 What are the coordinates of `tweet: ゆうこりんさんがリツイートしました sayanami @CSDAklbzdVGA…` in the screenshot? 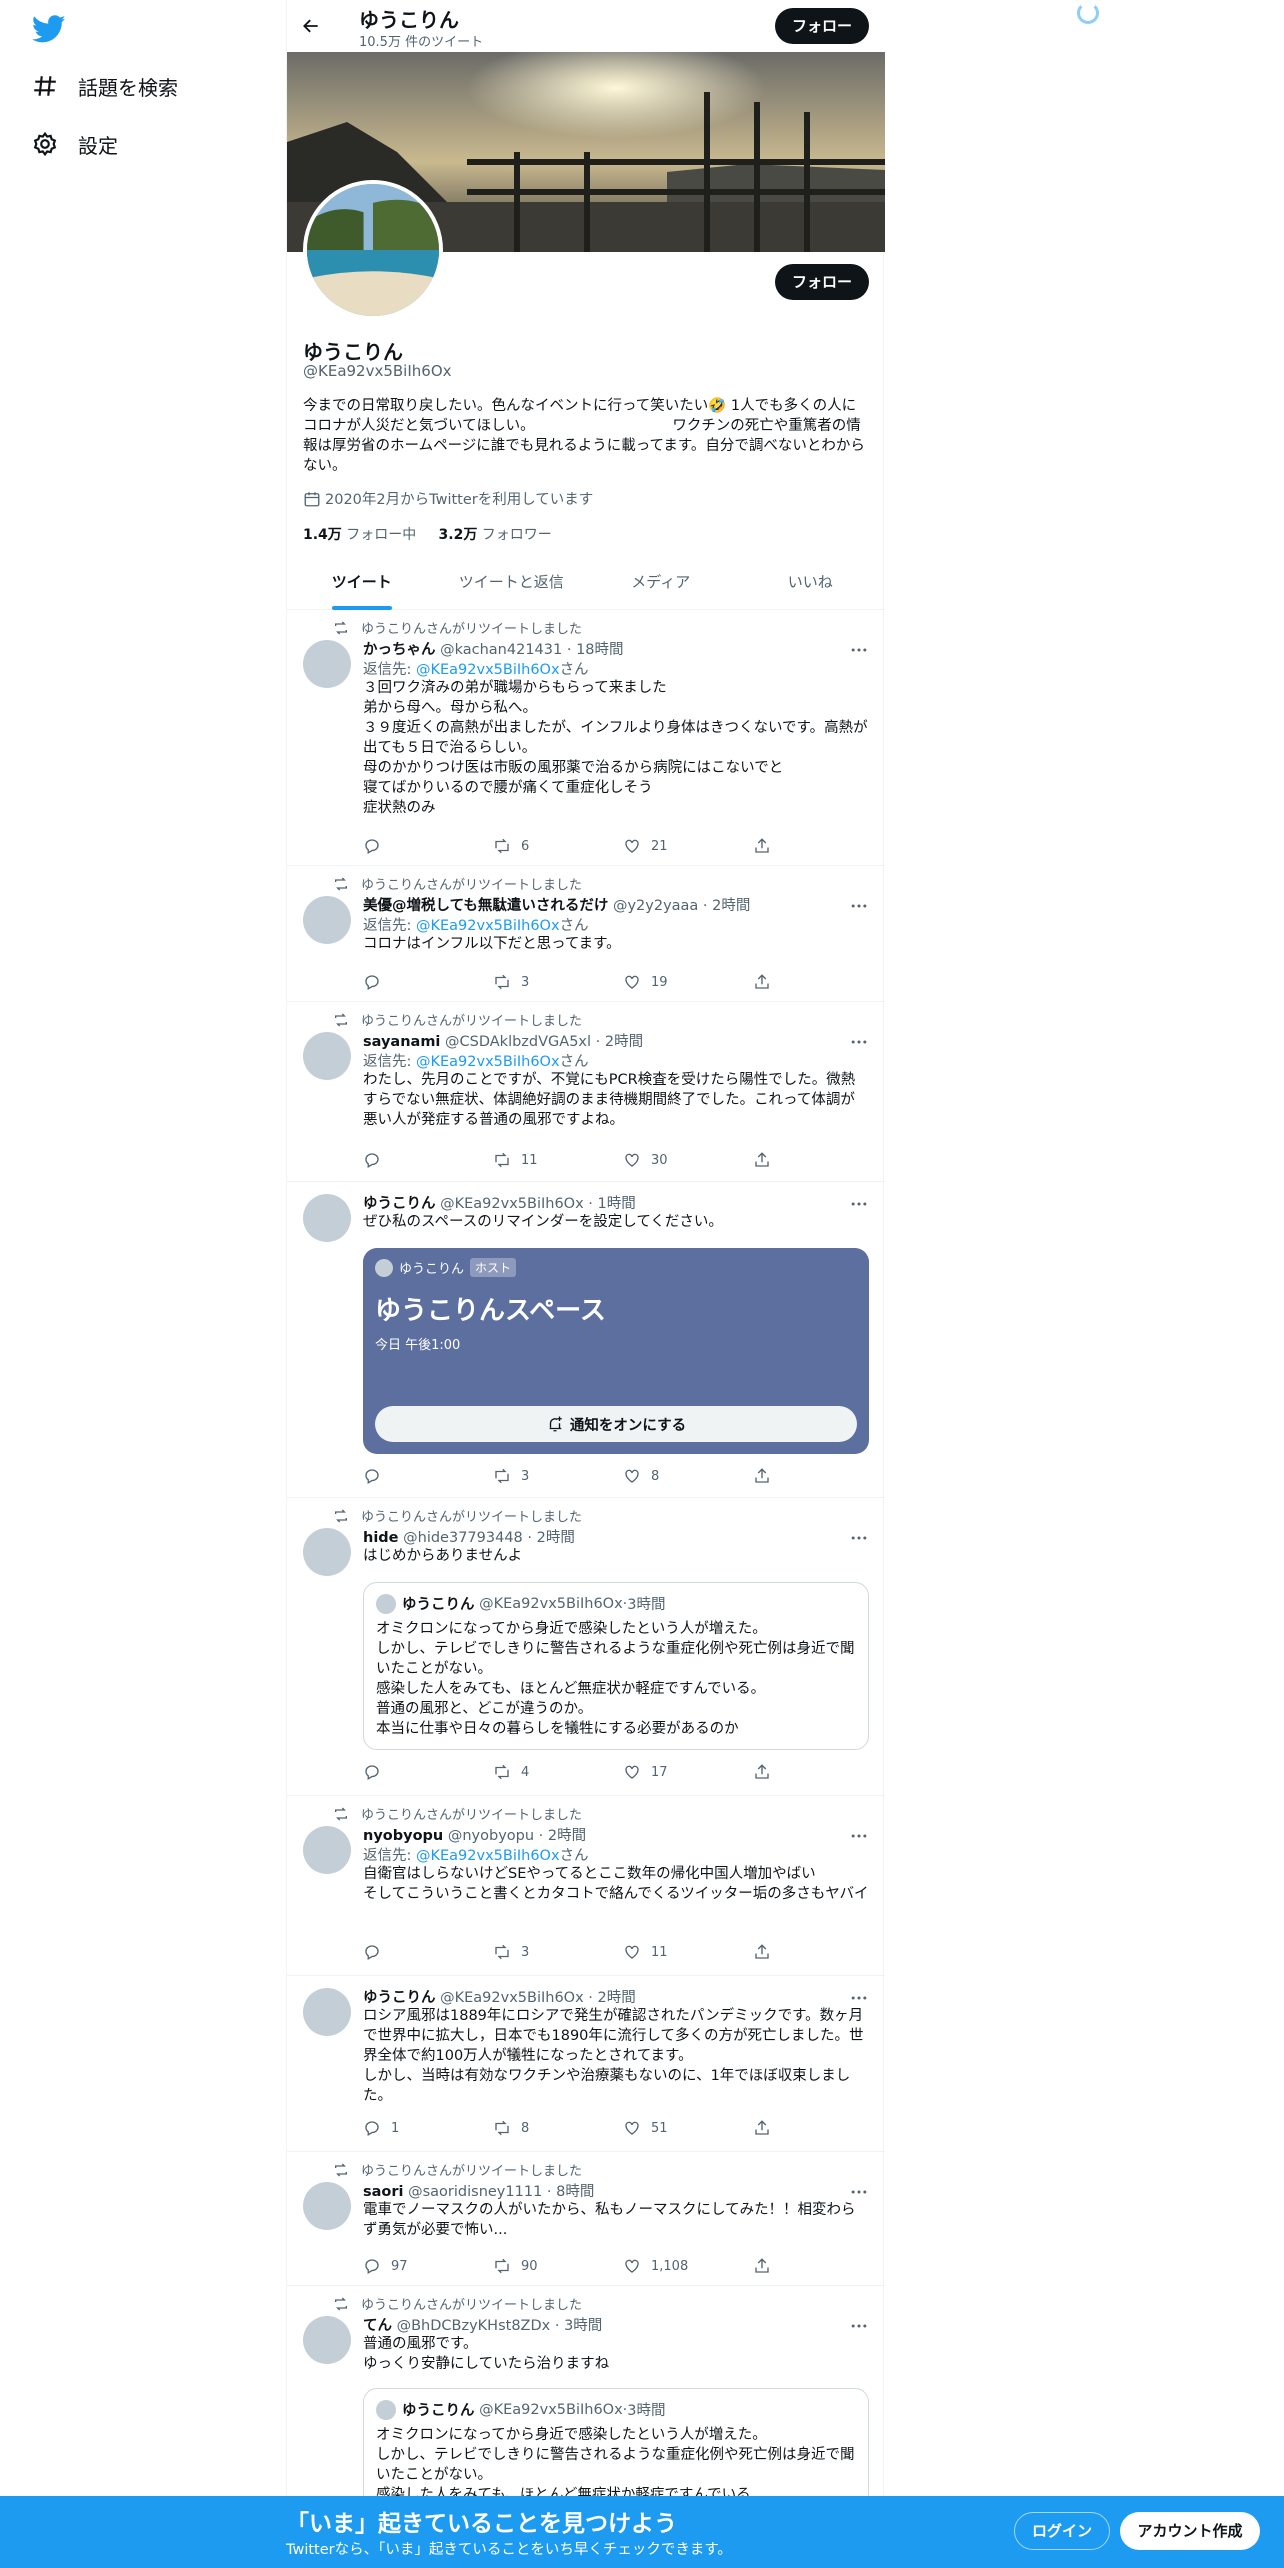 It's located at (586, 1092).